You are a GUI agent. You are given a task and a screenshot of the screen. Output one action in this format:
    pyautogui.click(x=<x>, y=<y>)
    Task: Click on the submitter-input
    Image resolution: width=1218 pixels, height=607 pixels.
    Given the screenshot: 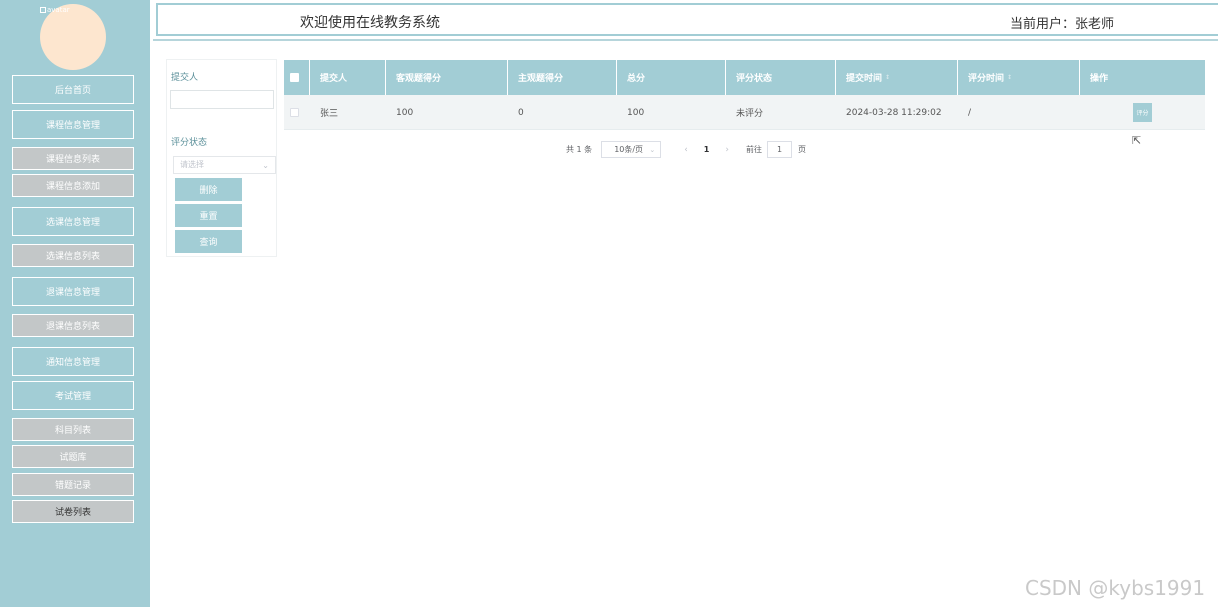 What is the action you would take?
    pyautogui.click(x=222, y=99)
    